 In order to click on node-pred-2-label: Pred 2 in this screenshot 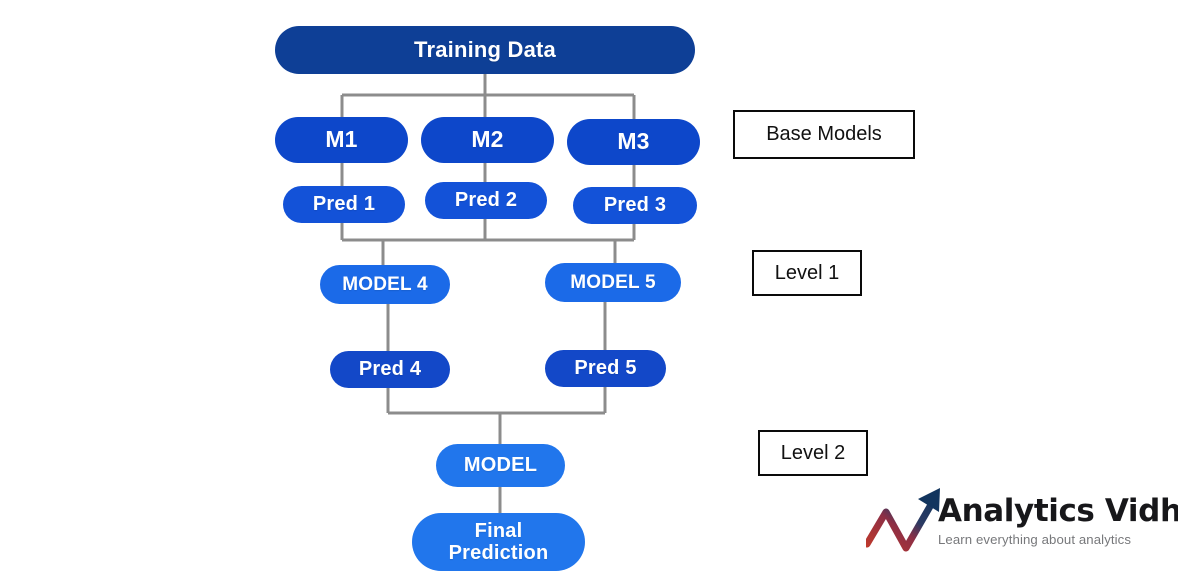, I will do `click(486, 200)`.